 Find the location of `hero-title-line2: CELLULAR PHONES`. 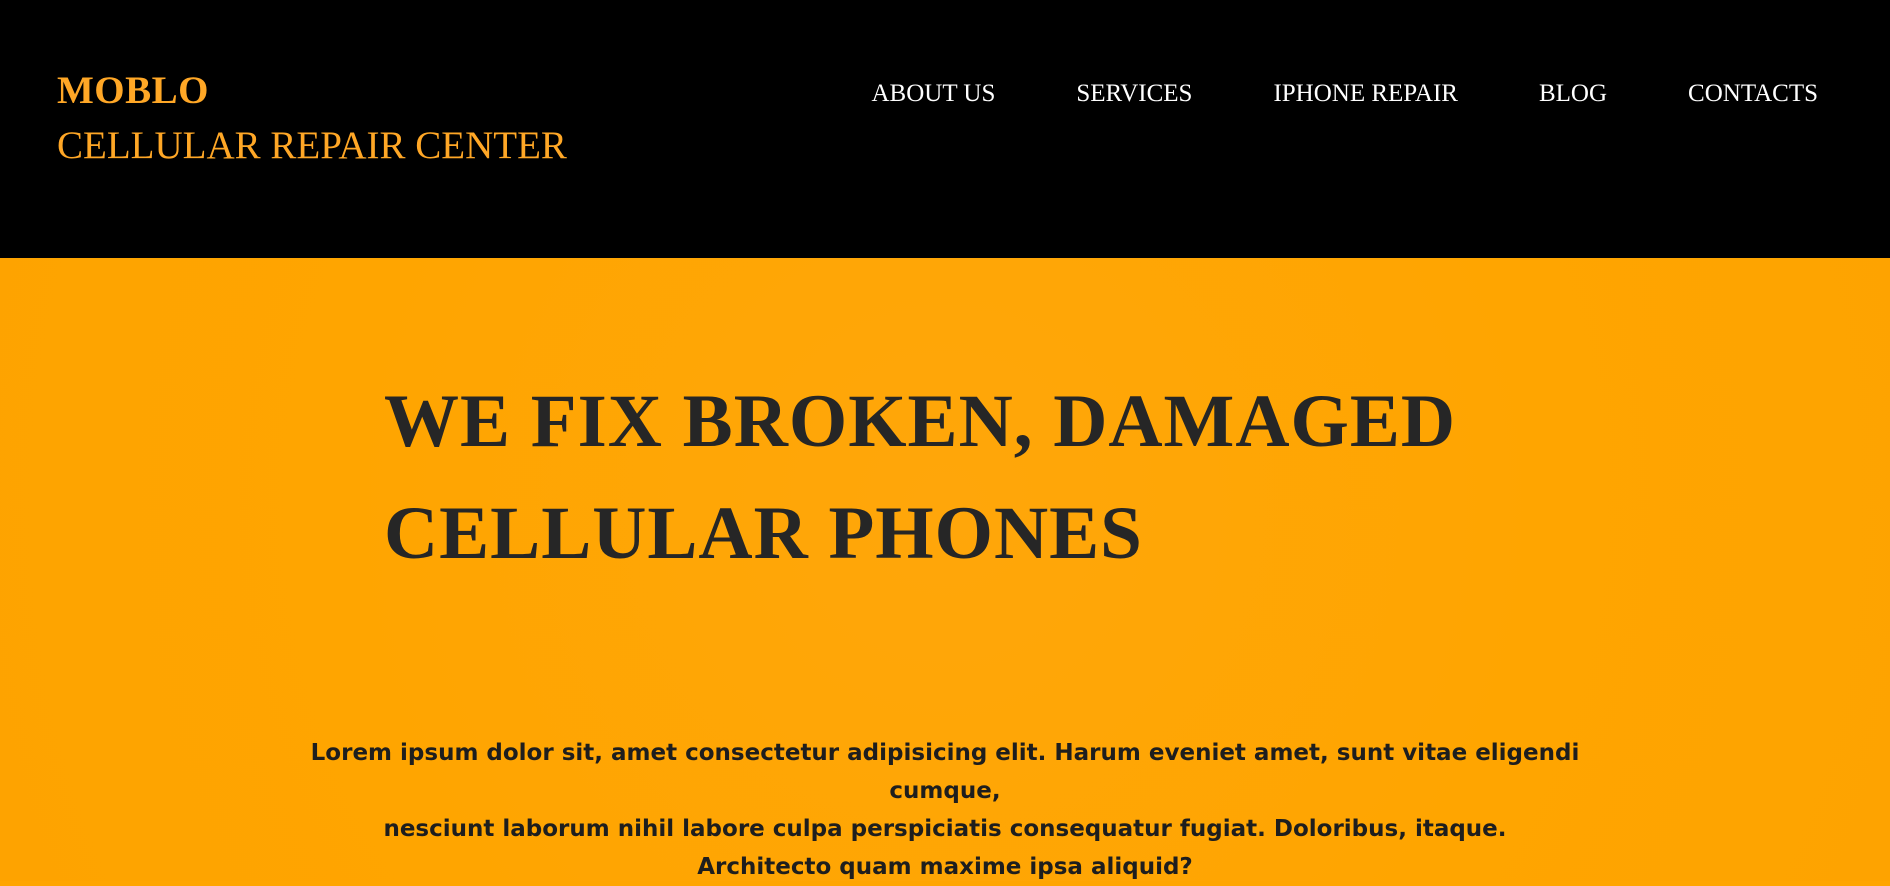

hero-title-line2: CELLULAR PHONES is located at coordinates (763, 533).